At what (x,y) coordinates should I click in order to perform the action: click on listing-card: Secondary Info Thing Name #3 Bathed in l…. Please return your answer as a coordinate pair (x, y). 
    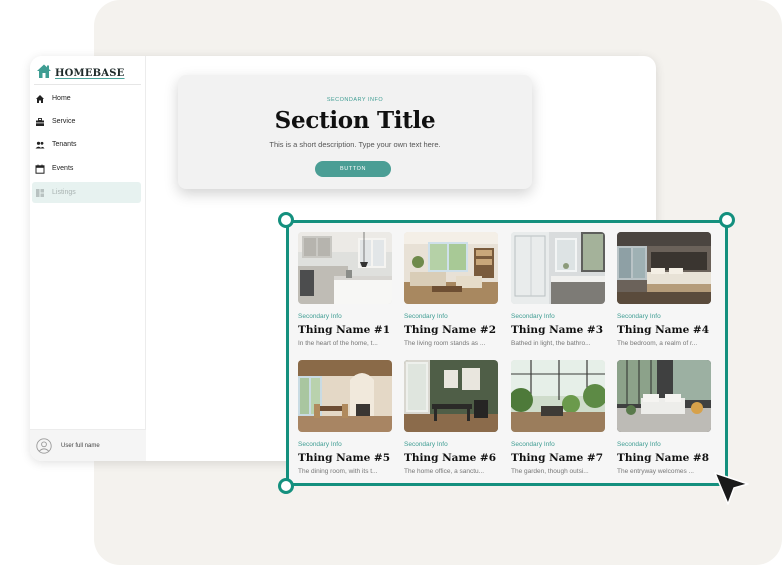
    Looking at the image, I should click on (558, 292).